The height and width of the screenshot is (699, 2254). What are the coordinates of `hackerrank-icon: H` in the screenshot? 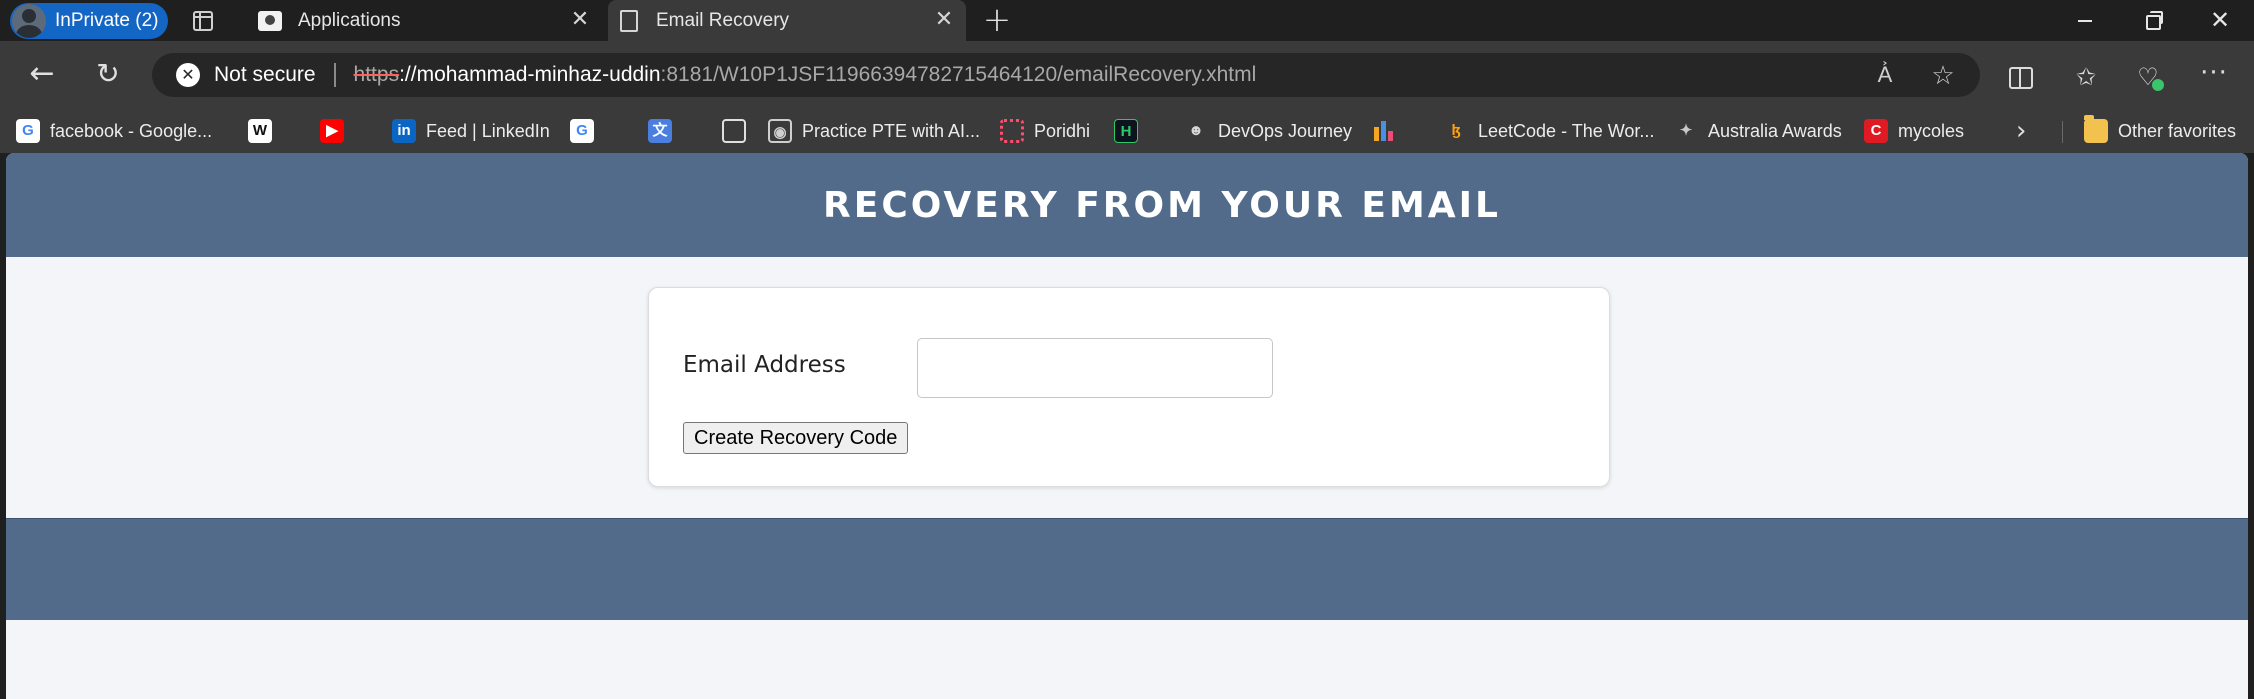 It's located at (1126, 131).